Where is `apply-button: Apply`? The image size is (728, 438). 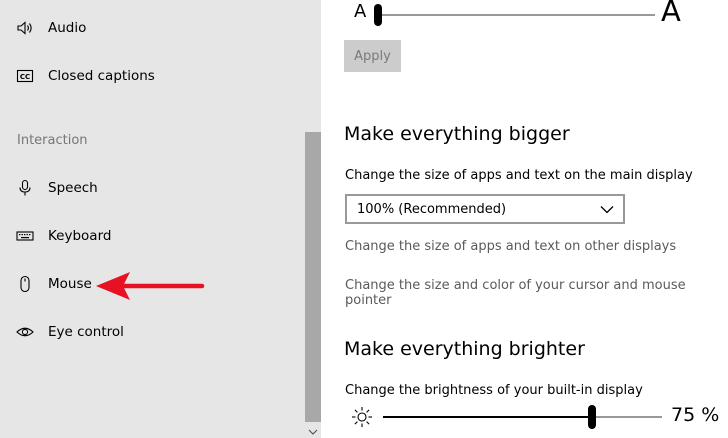
apply-button: Apply is located at coordinates (372, 56).